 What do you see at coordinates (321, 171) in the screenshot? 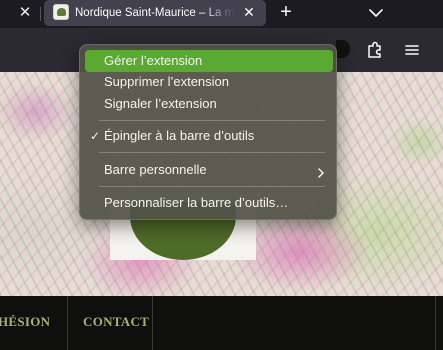
I see `chevron-right-icon` at bounding box center [321, 171].